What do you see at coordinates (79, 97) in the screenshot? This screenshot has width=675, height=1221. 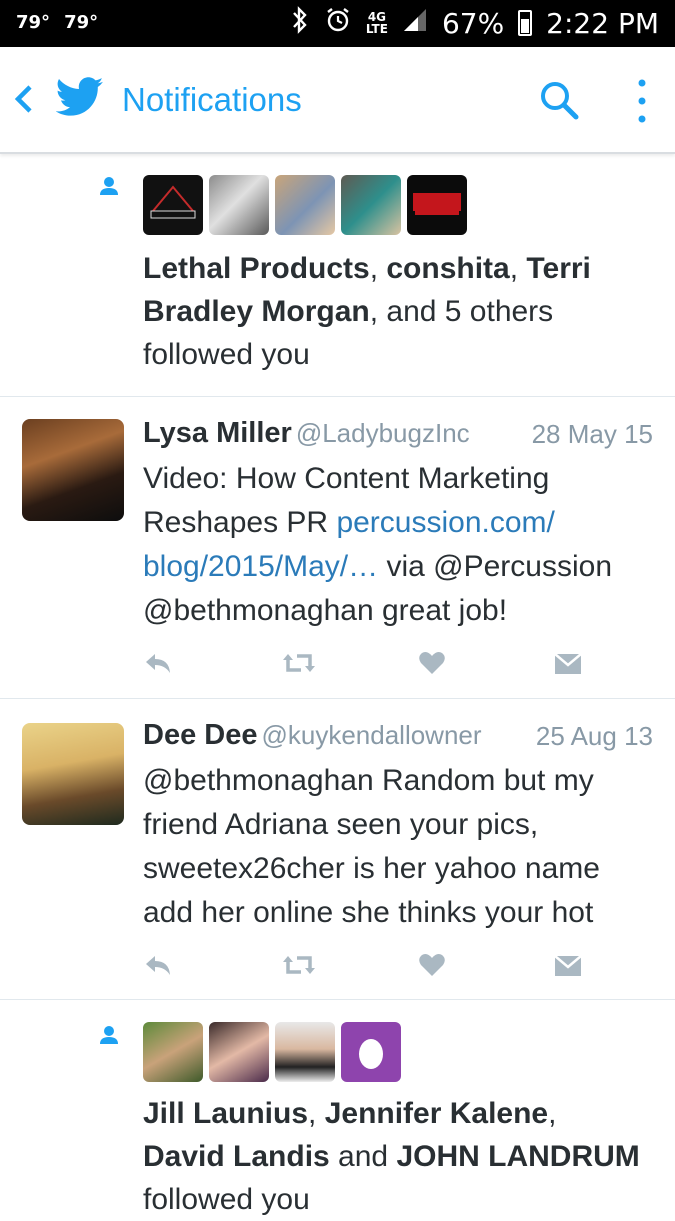 I see `twitter-logo-icon` at bounding box center [79, 97].